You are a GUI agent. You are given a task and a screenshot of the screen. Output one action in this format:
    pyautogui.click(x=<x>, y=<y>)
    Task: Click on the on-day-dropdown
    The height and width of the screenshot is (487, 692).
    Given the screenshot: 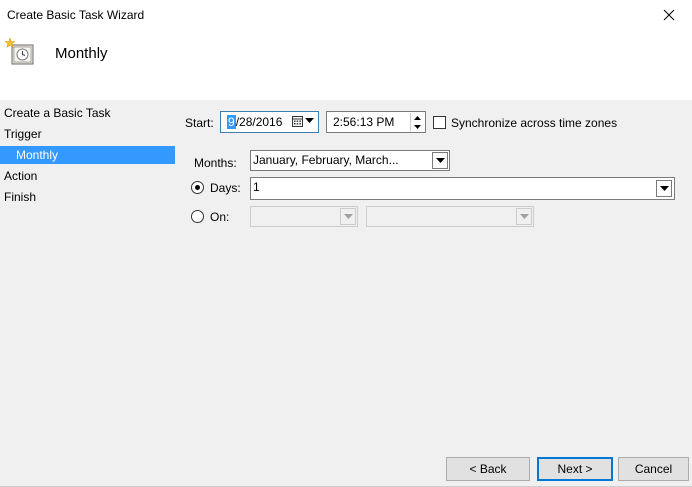 What is the action you would take?
    pyautogui.click(x=450, y=216)
    